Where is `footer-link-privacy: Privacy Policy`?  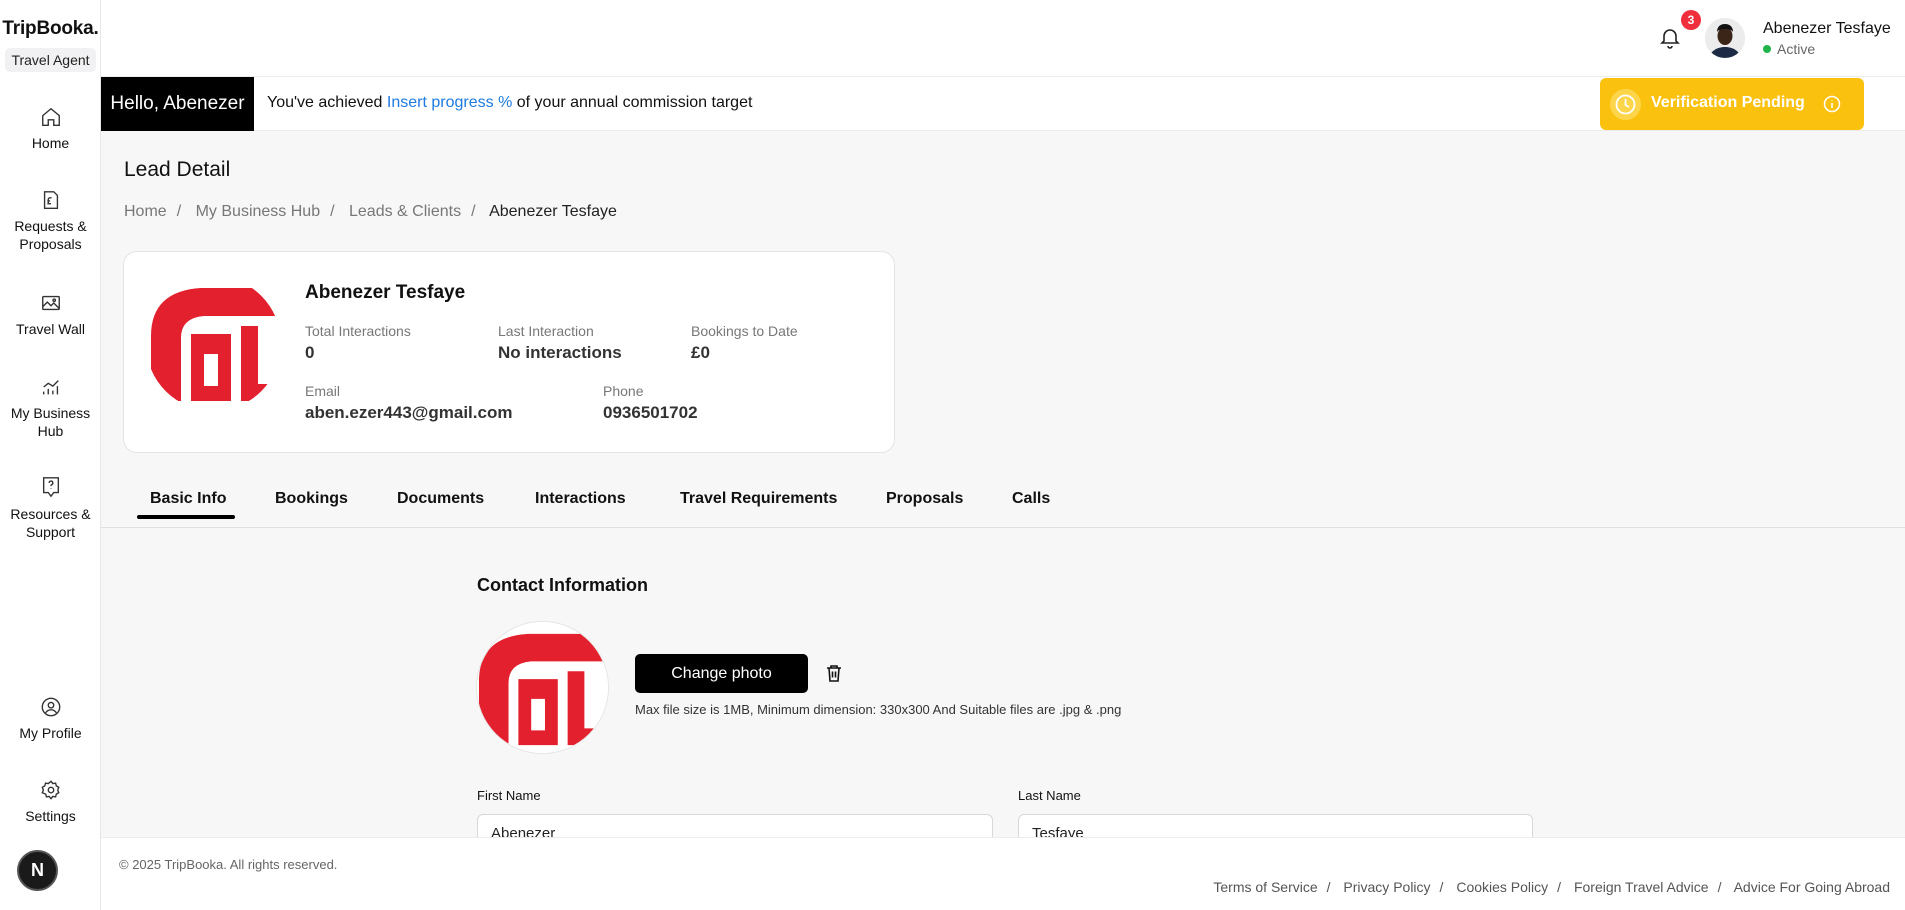 footer-link-privacy: Privacy Policy is located at coordinates (1386, 887).